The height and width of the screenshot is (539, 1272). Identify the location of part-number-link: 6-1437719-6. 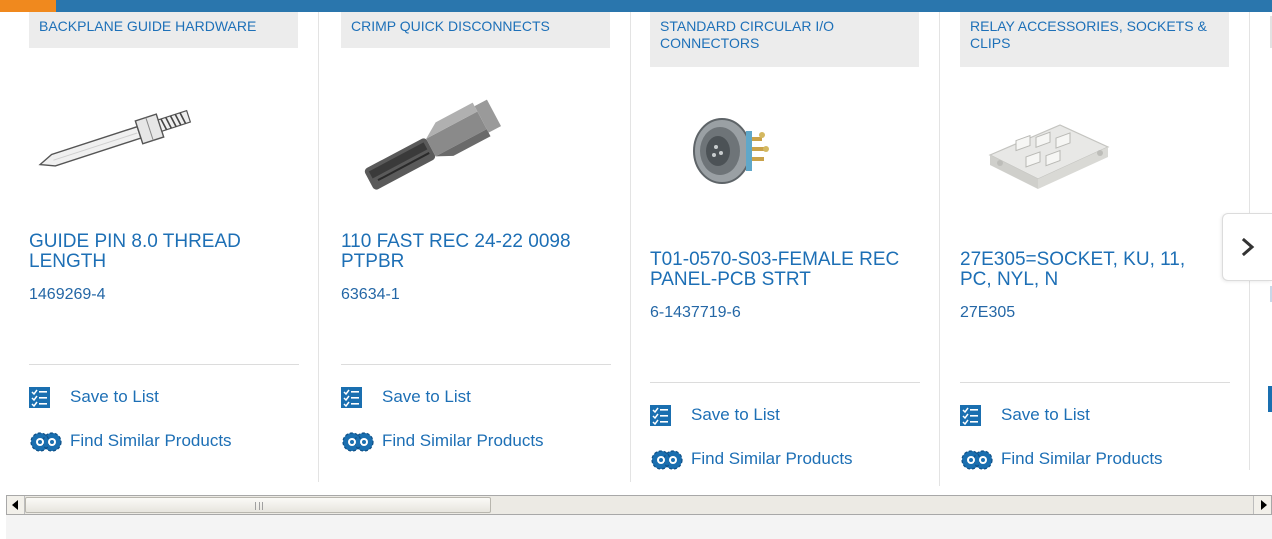
(695, 313).